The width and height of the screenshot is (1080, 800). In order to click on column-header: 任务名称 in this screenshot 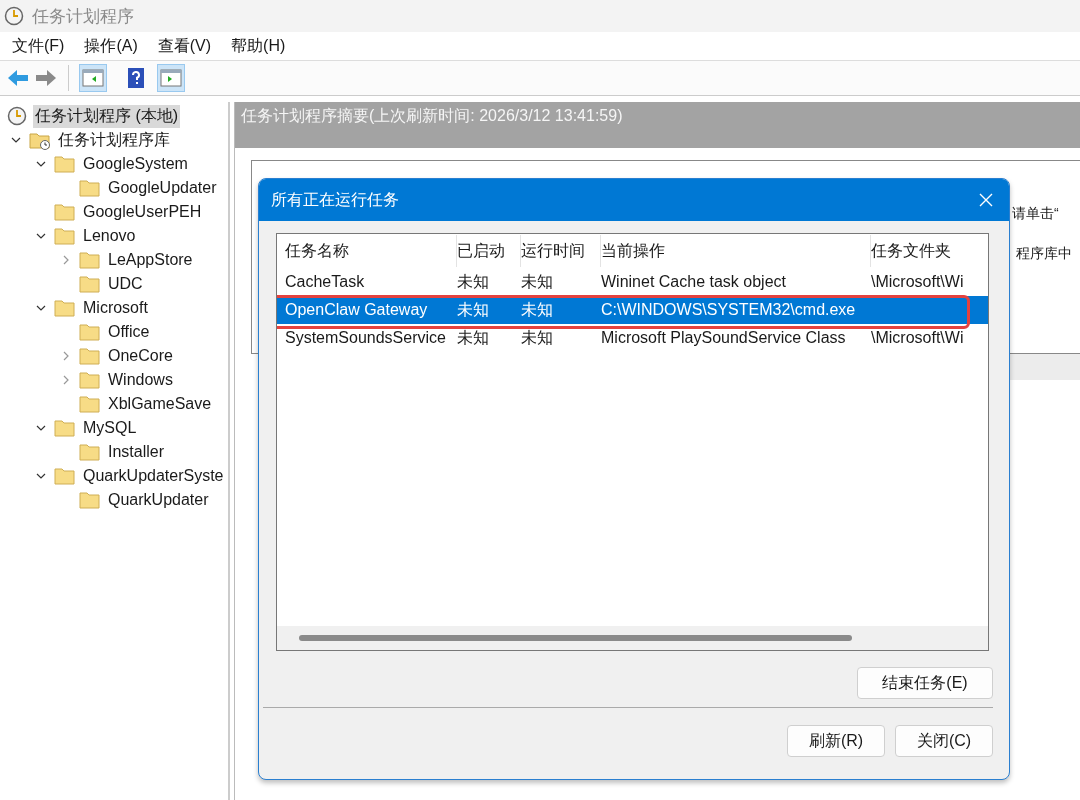, I will do `click(371, 251)`.